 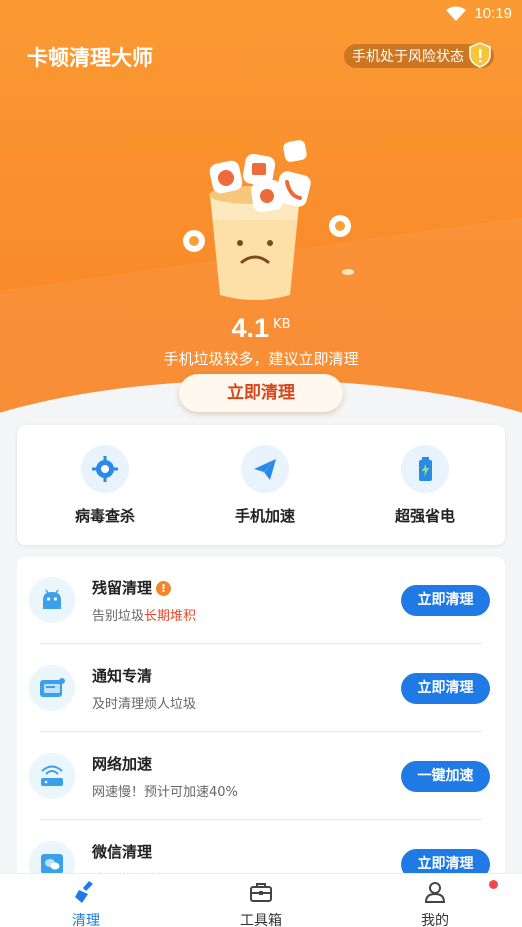 I want to click on list-item-title: 微信清理, so click(x=122, y=852).